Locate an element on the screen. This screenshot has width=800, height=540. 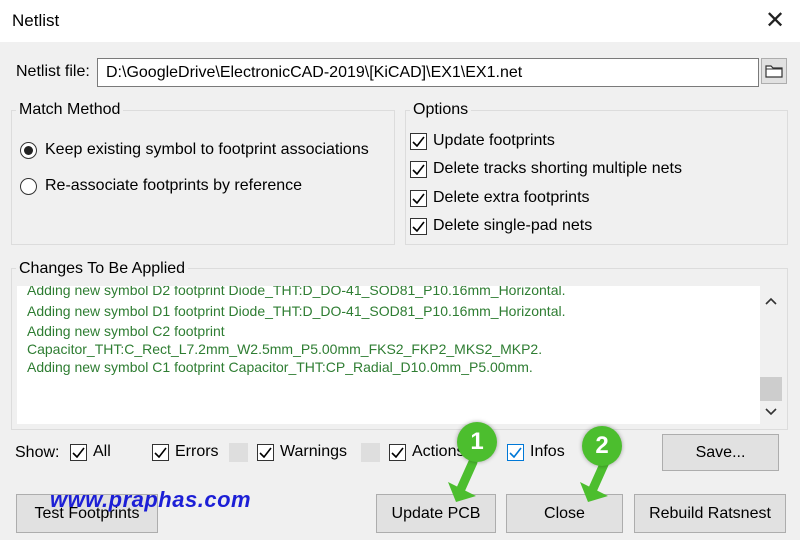
option-delete-shorting-tracks-label: Delete tracks shorting multiple nets is located at coordinates (557, 168).